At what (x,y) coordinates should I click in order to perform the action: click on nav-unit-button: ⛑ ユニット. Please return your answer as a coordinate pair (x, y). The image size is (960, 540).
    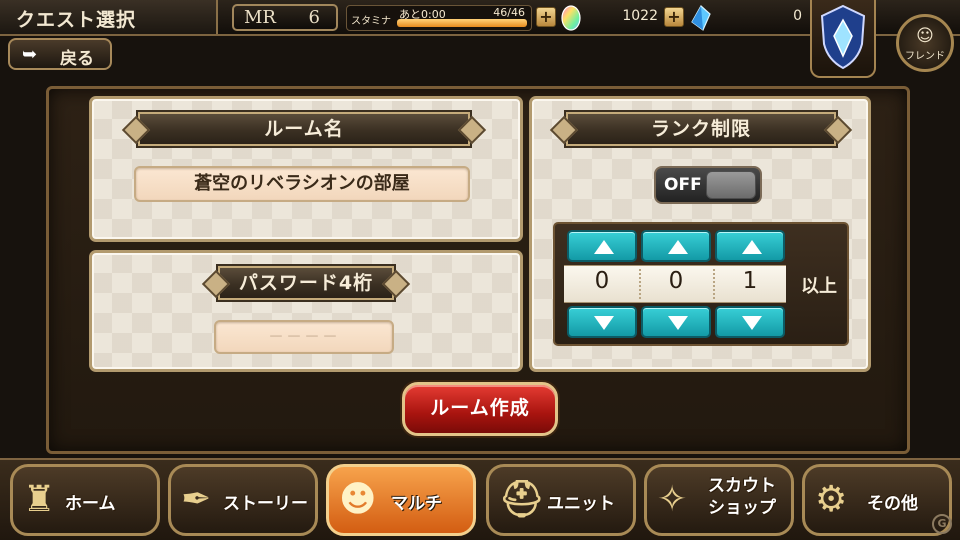
    Looking at the image, I should click on (561, 500).